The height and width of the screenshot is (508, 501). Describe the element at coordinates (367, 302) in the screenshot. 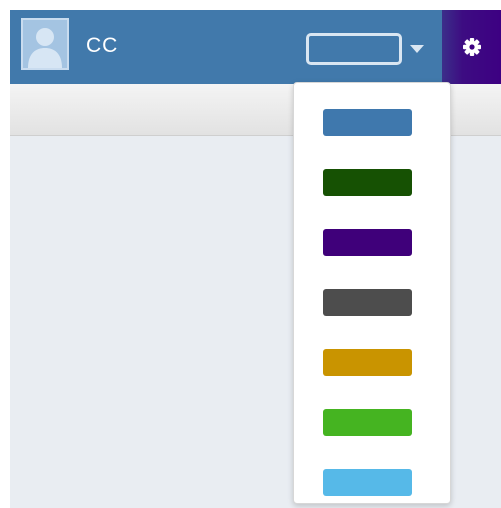

I see `color-swatch-dark-gray` at that location.